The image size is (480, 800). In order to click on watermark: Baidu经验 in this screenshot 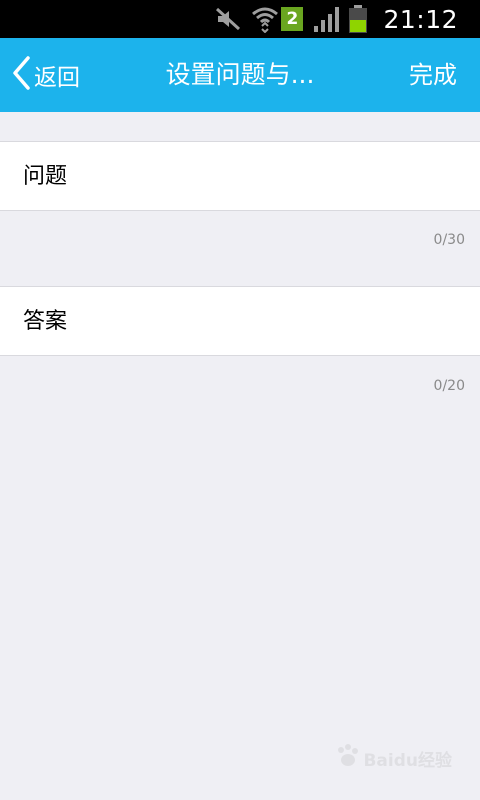, I will do `click(392, 758)`.